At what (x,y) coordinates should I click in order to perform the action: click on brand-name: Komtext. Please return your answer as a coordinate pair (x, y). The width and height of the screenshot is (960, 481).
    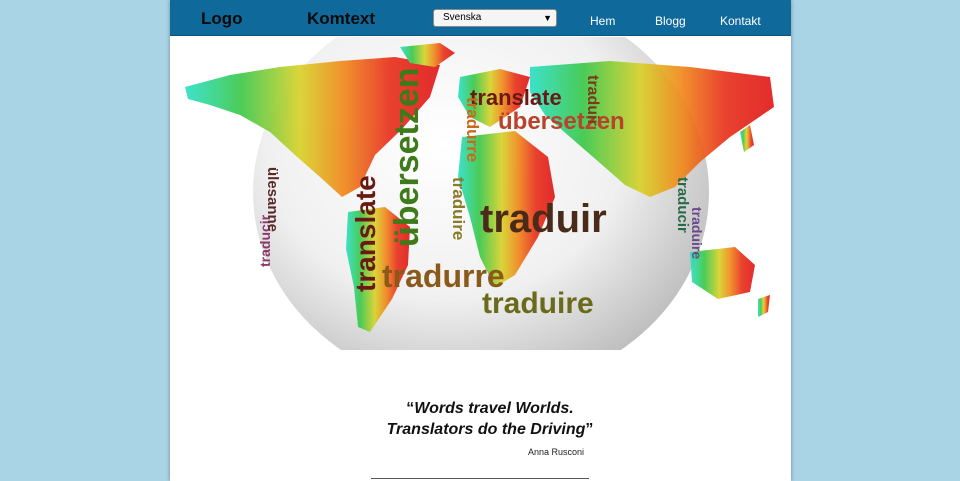
    Looking at the image, I should click on (341, 19).